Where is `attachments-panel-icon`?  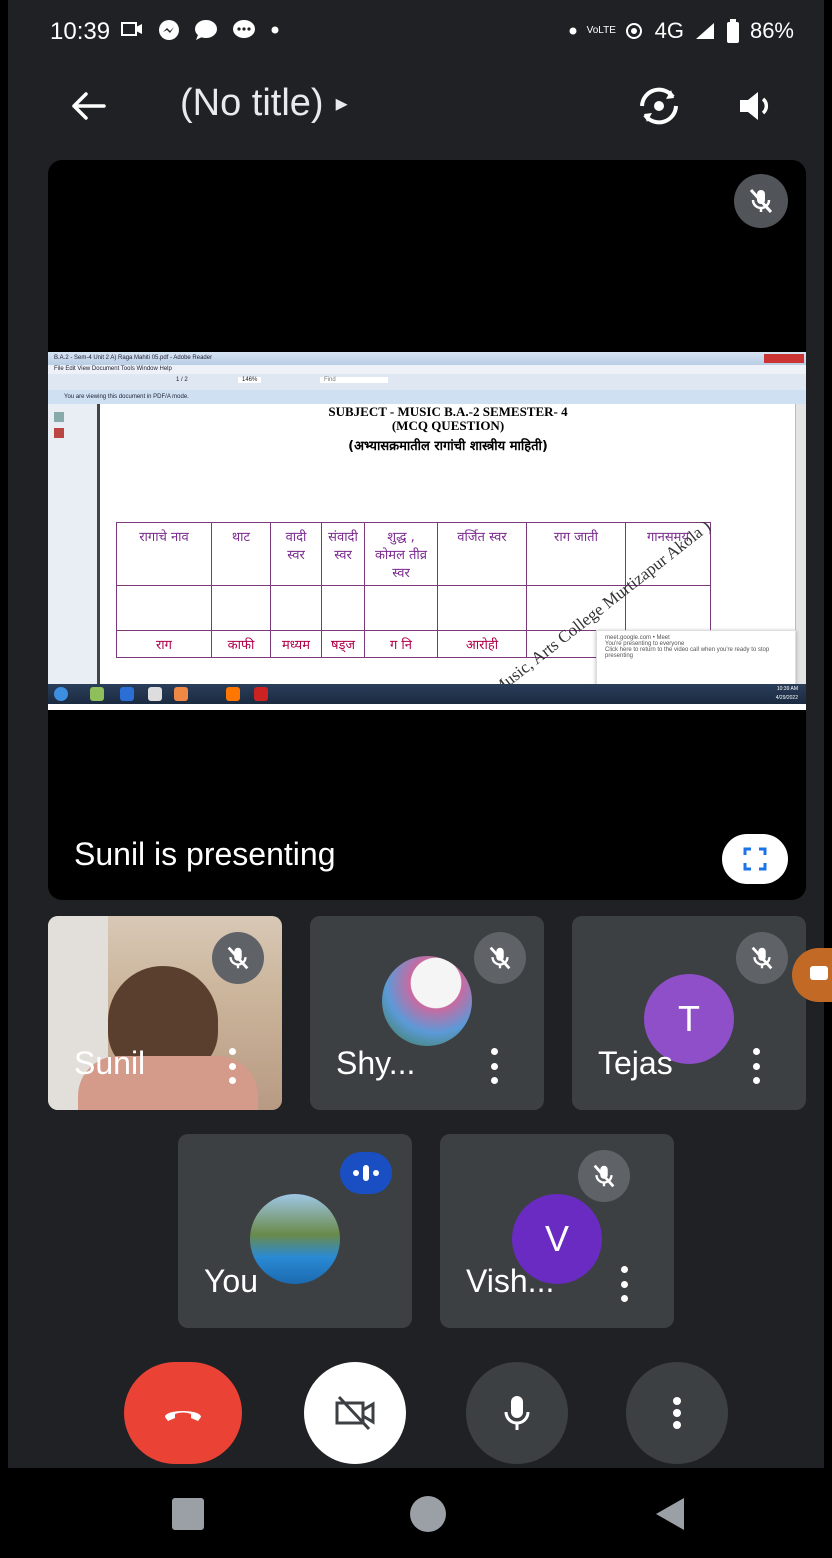
attachments-panel-icon is located at coordinates (59, 433).